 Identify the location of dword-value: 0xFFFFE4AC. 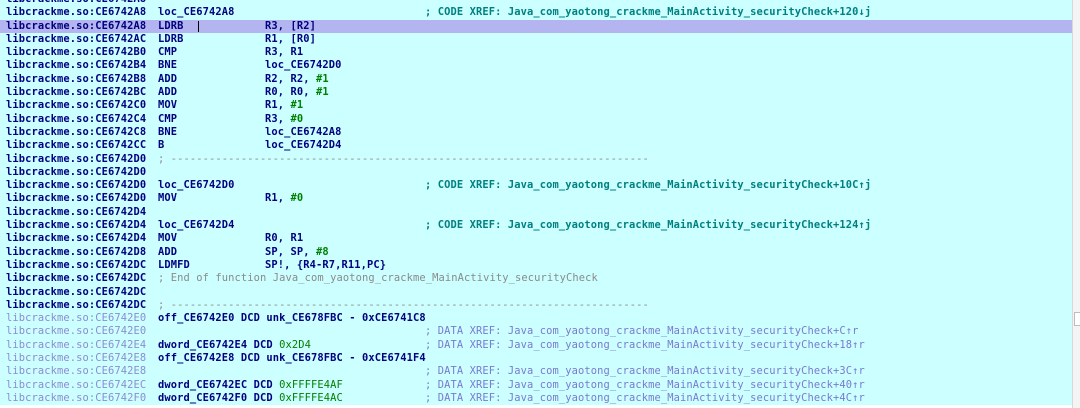
(311, 397).